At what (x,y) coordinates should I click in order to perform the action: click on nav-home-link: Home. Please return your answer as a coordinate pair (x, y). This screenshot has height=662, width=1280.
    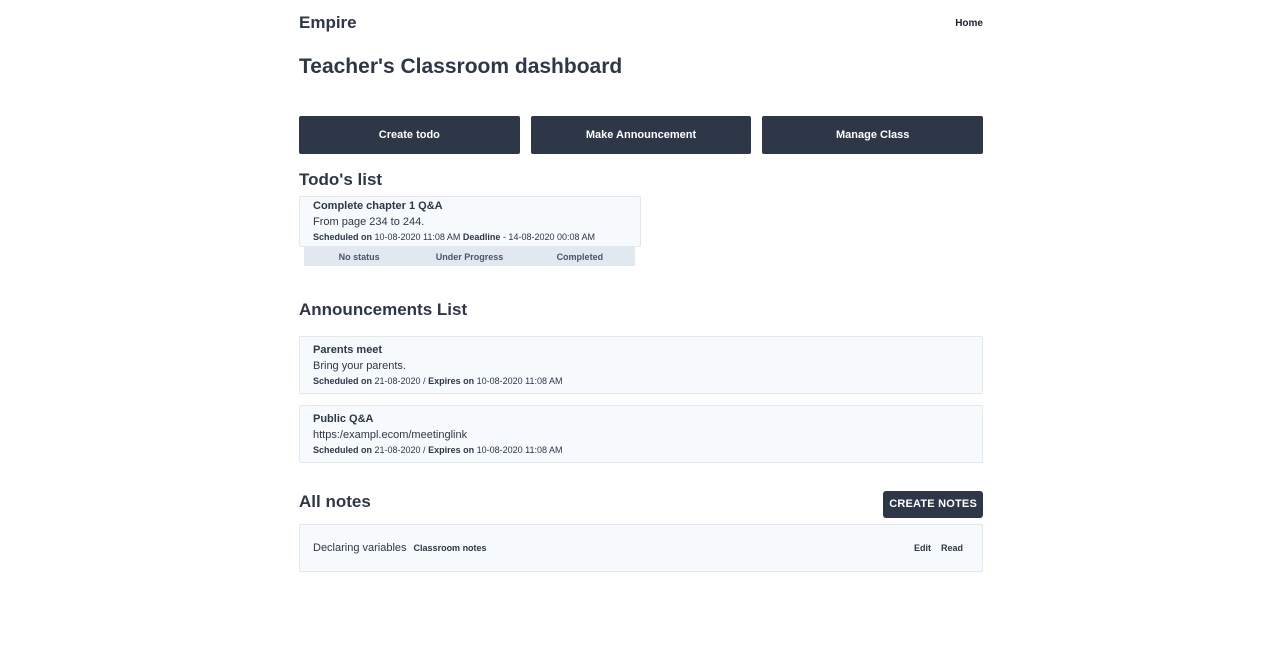
    Looking at the image, I should click on (969, 23).